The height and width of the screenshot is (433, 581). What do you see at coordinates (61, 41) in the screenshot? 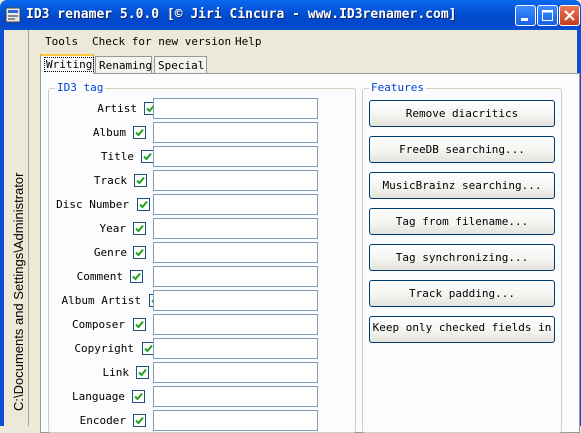
I see `menu-tools: Tools` at bounding box center [61, 41].